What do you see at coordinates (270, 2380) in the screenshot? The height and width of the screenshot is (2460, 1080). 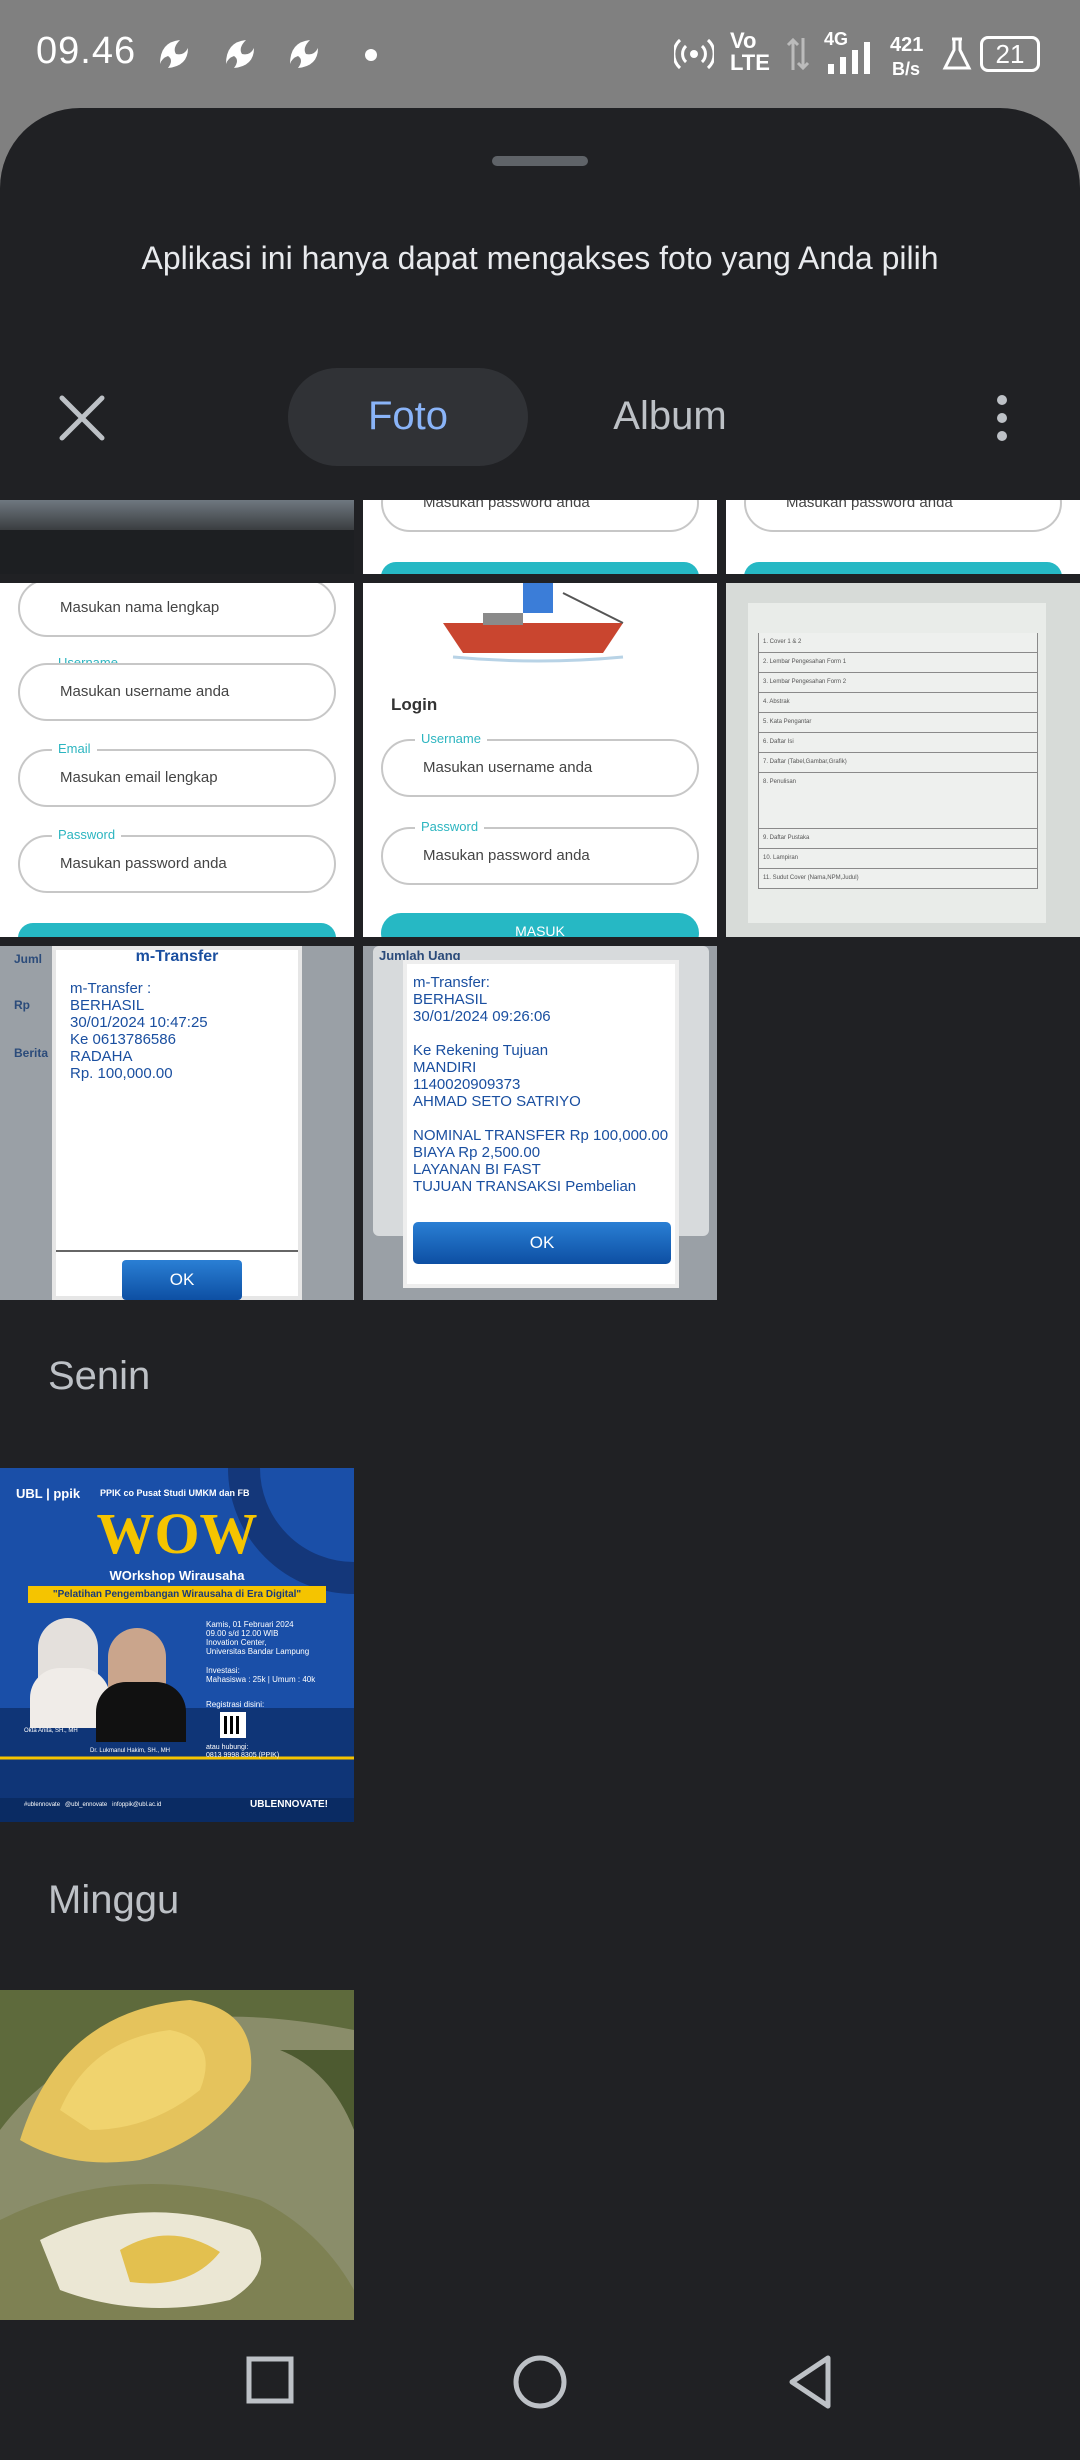 I see `recents-icon` at bounding box center [270, 2380].